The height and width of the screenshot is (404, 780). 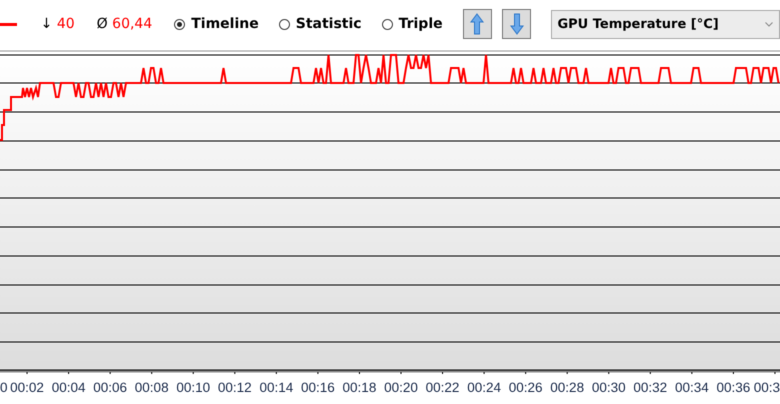 I want to click on up-arrow-button, so click(x=477, y=24).